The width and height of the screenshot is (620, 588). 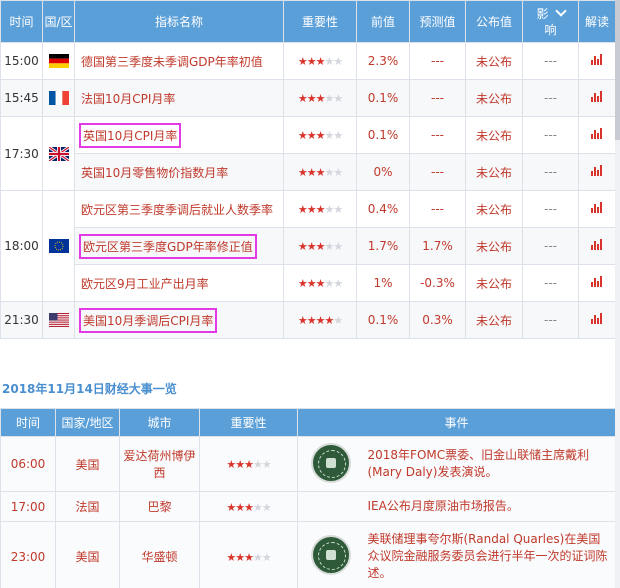 What do you see at coordinates (58, 246) in the screenshot?
I see `eu-flag-icon` at bounding box center [58, 246].